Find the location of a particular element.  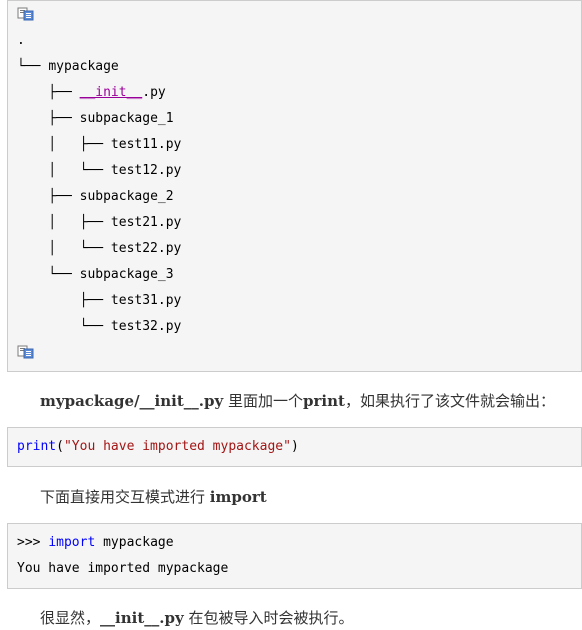

init-path-bold: mypackage/__init__.py is located at coordinates (132, 401).